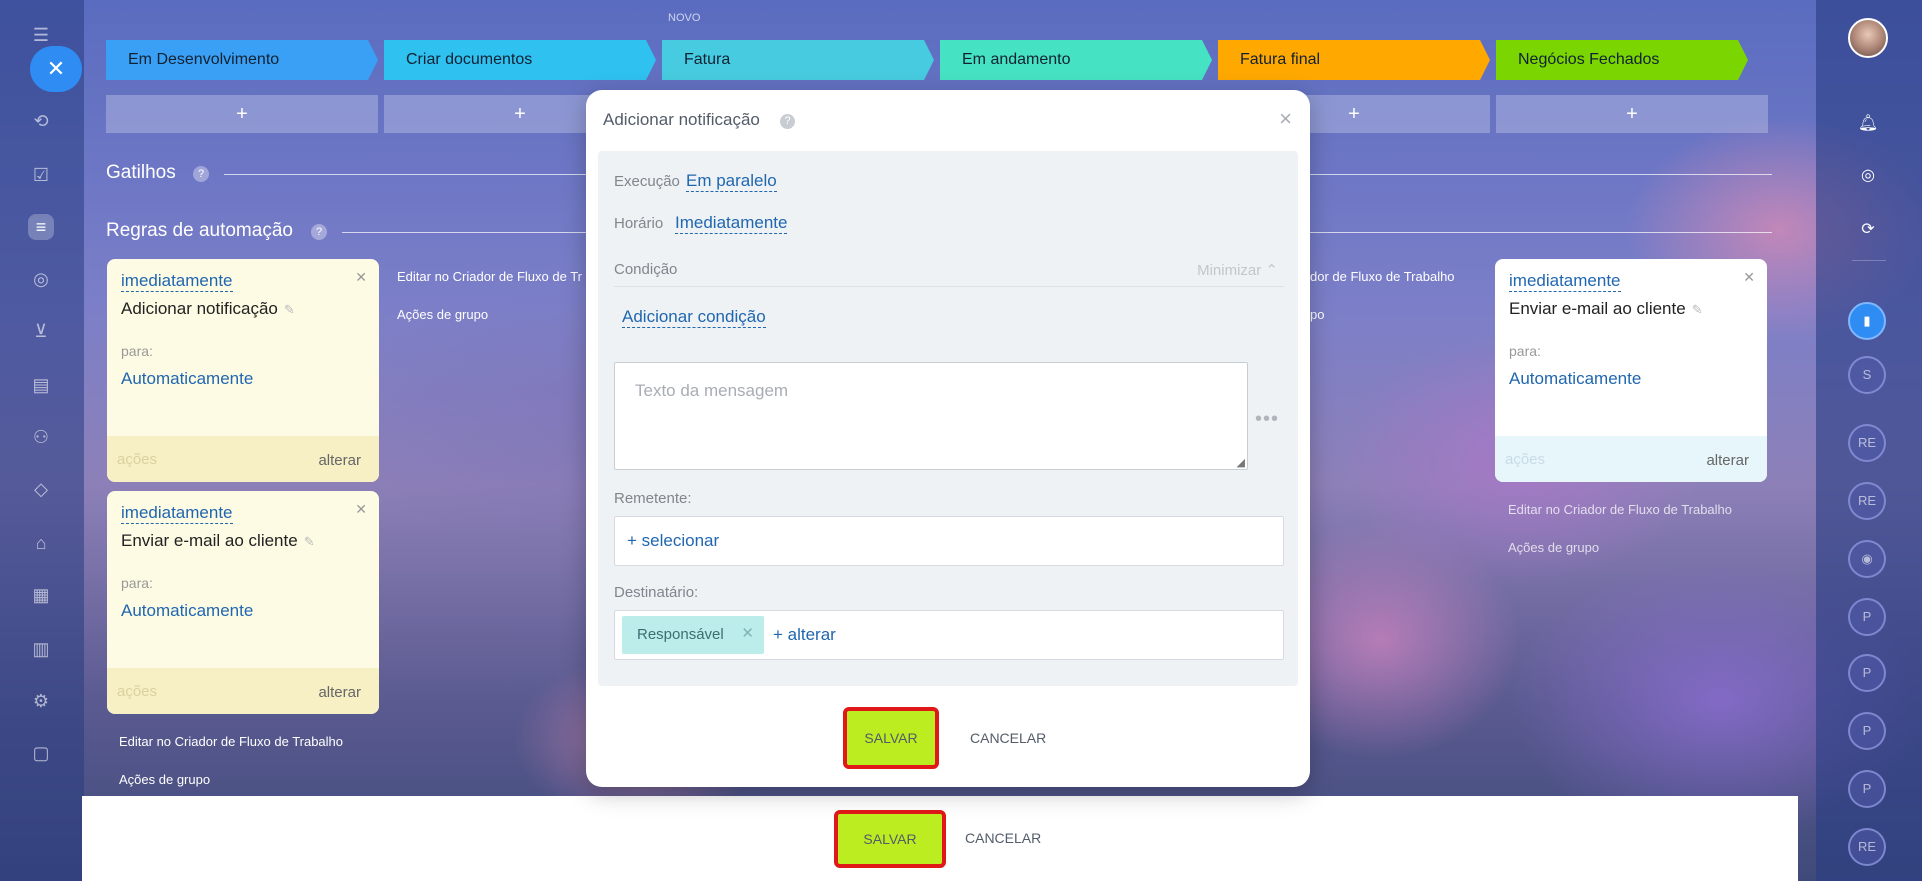  I want to click on edit-workflow-link: dor de Fluxo de Trabalho, so click(1382, 276).